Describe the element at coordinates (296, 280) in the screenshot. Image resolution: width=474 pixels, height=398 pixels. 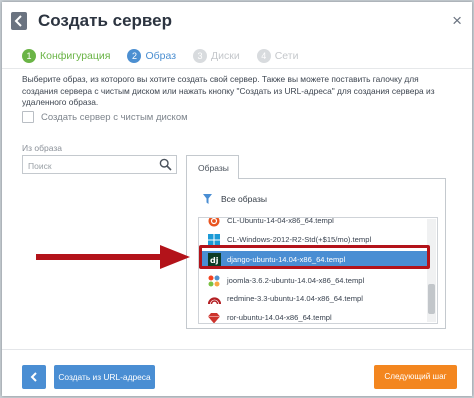
I see `image-name: joomla-3.6.2-ubuntu-14.04-x86_64.templ` at that location.